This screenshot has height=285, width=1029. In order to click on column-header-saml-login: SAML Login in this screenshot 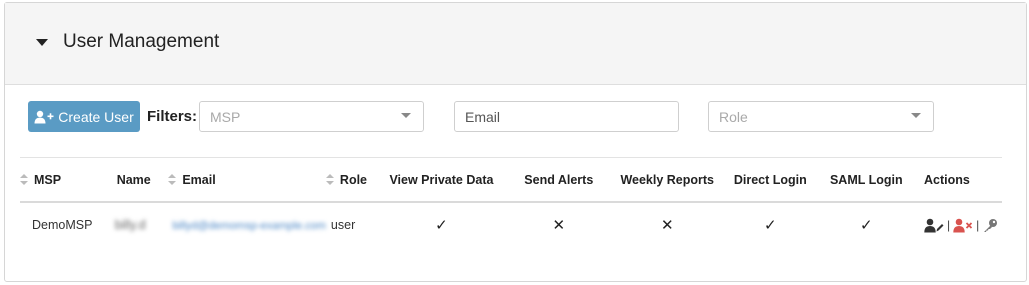, I will do `click(866, 180)`.